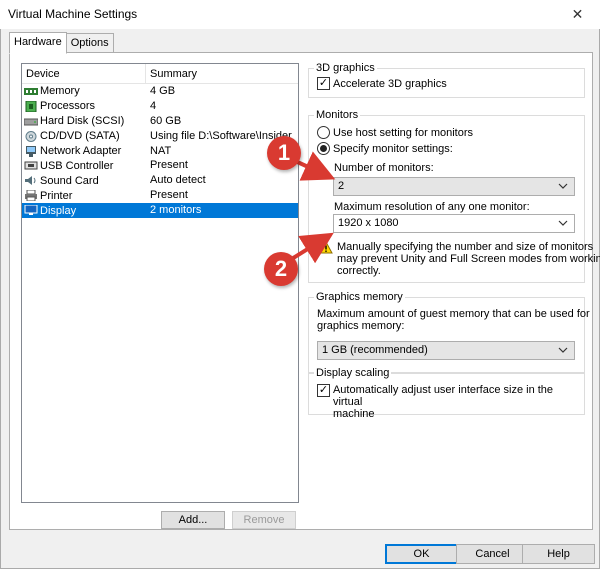 The image size is (600, 569). Describe the element at coordinates (341, 186) in the screenshot. I see `number-of-monitors-value: 2` at that location.